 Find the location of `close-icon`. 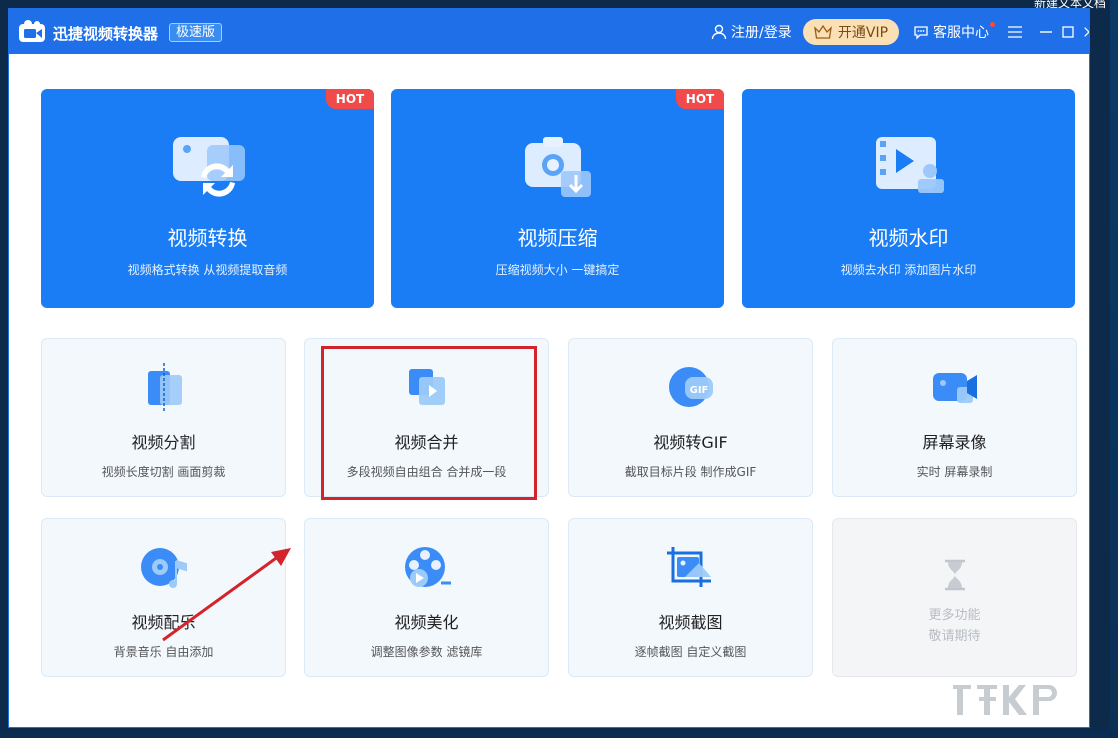

close-icon is located at coordinates (1086, 32).